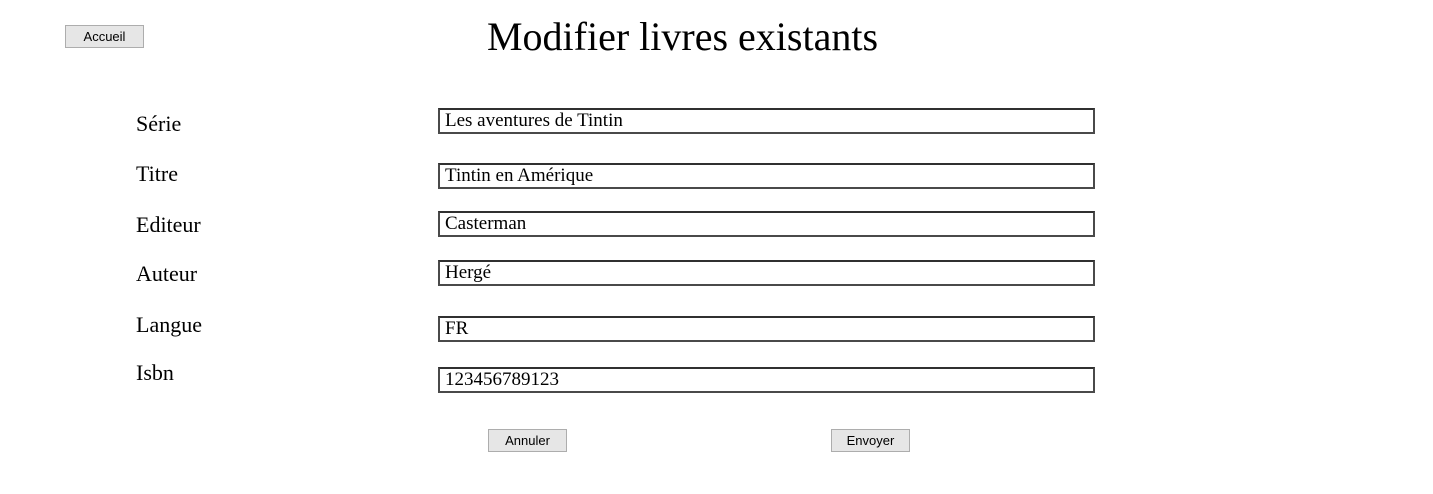 The image size is (1433, 494). I want to click on submit-button: Envoyer, so click(870, 440).